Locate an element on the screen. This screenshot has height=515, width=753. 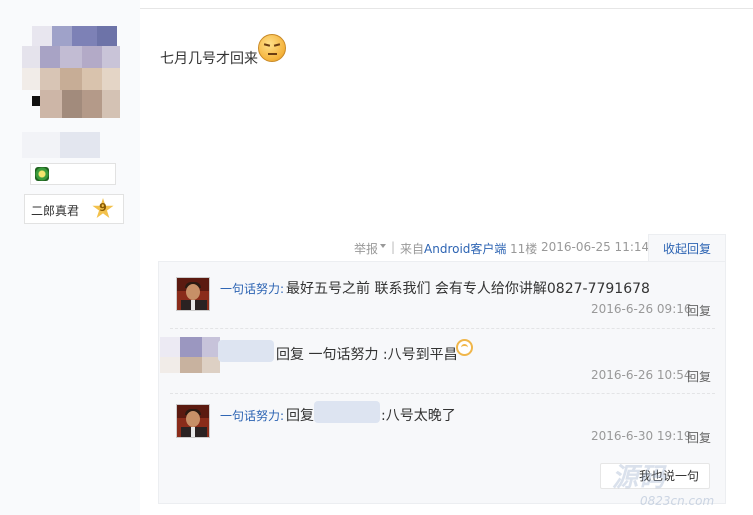
reply-content: 最好五号之前 联系我们 会有专人给你讲解0827-7791678 is located at coordinates (468, 289).